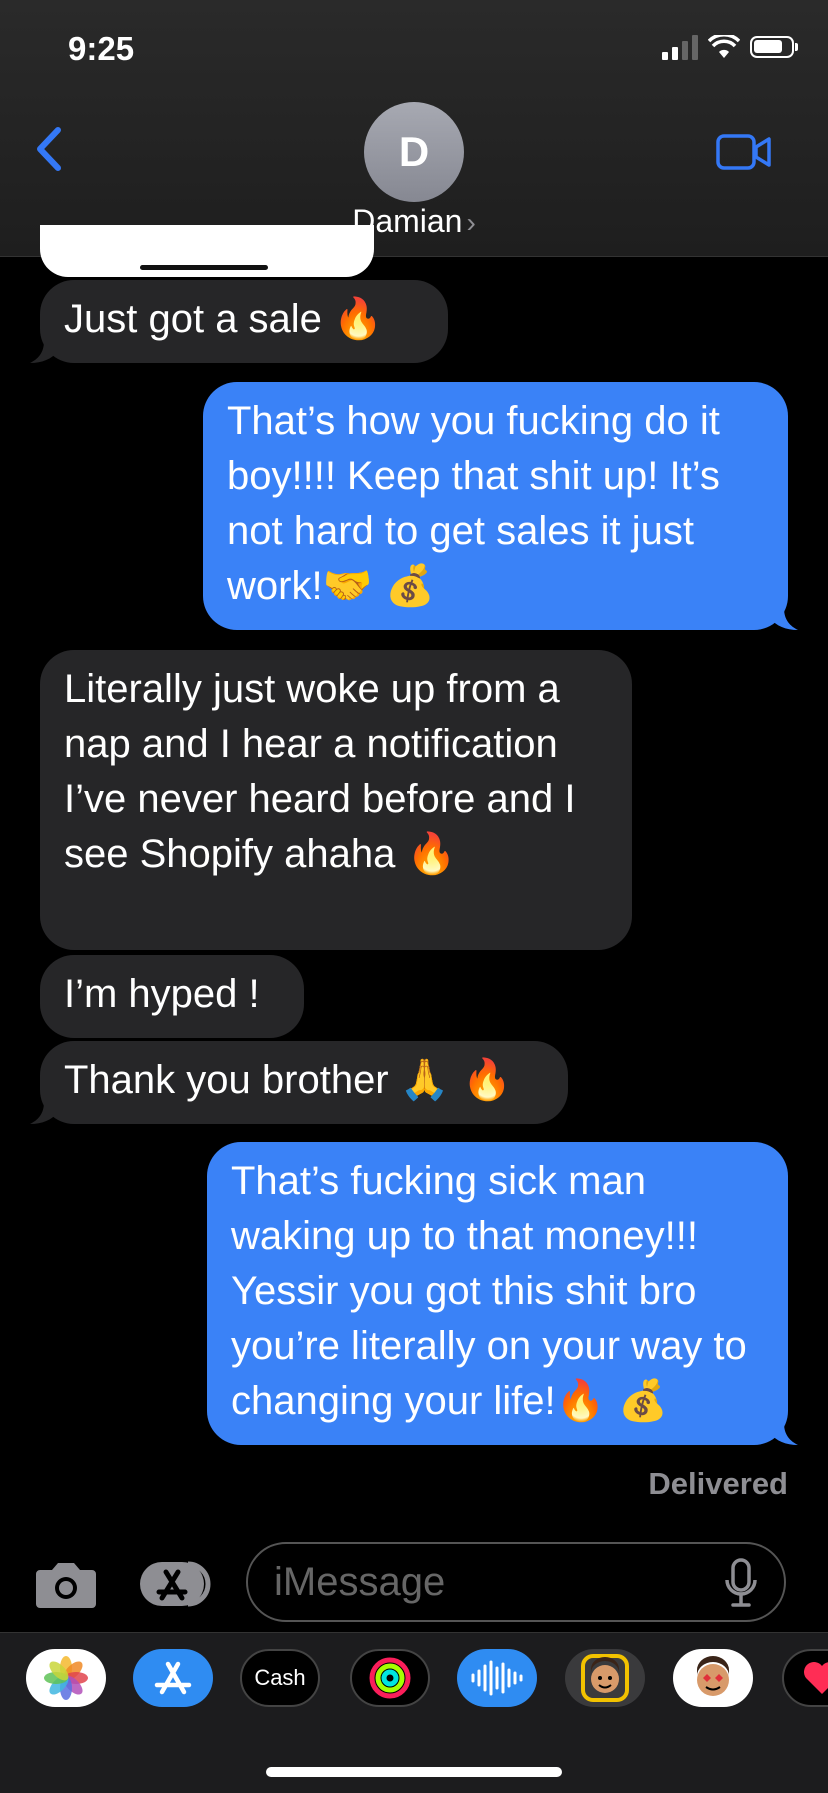 This screenshot has height=1793, width=828. What do you see at coordinates (456, 1080) in the screenshot?
I see `pray-fire-emoji: 🙏 🔥` at bounding box center [456, 1080].